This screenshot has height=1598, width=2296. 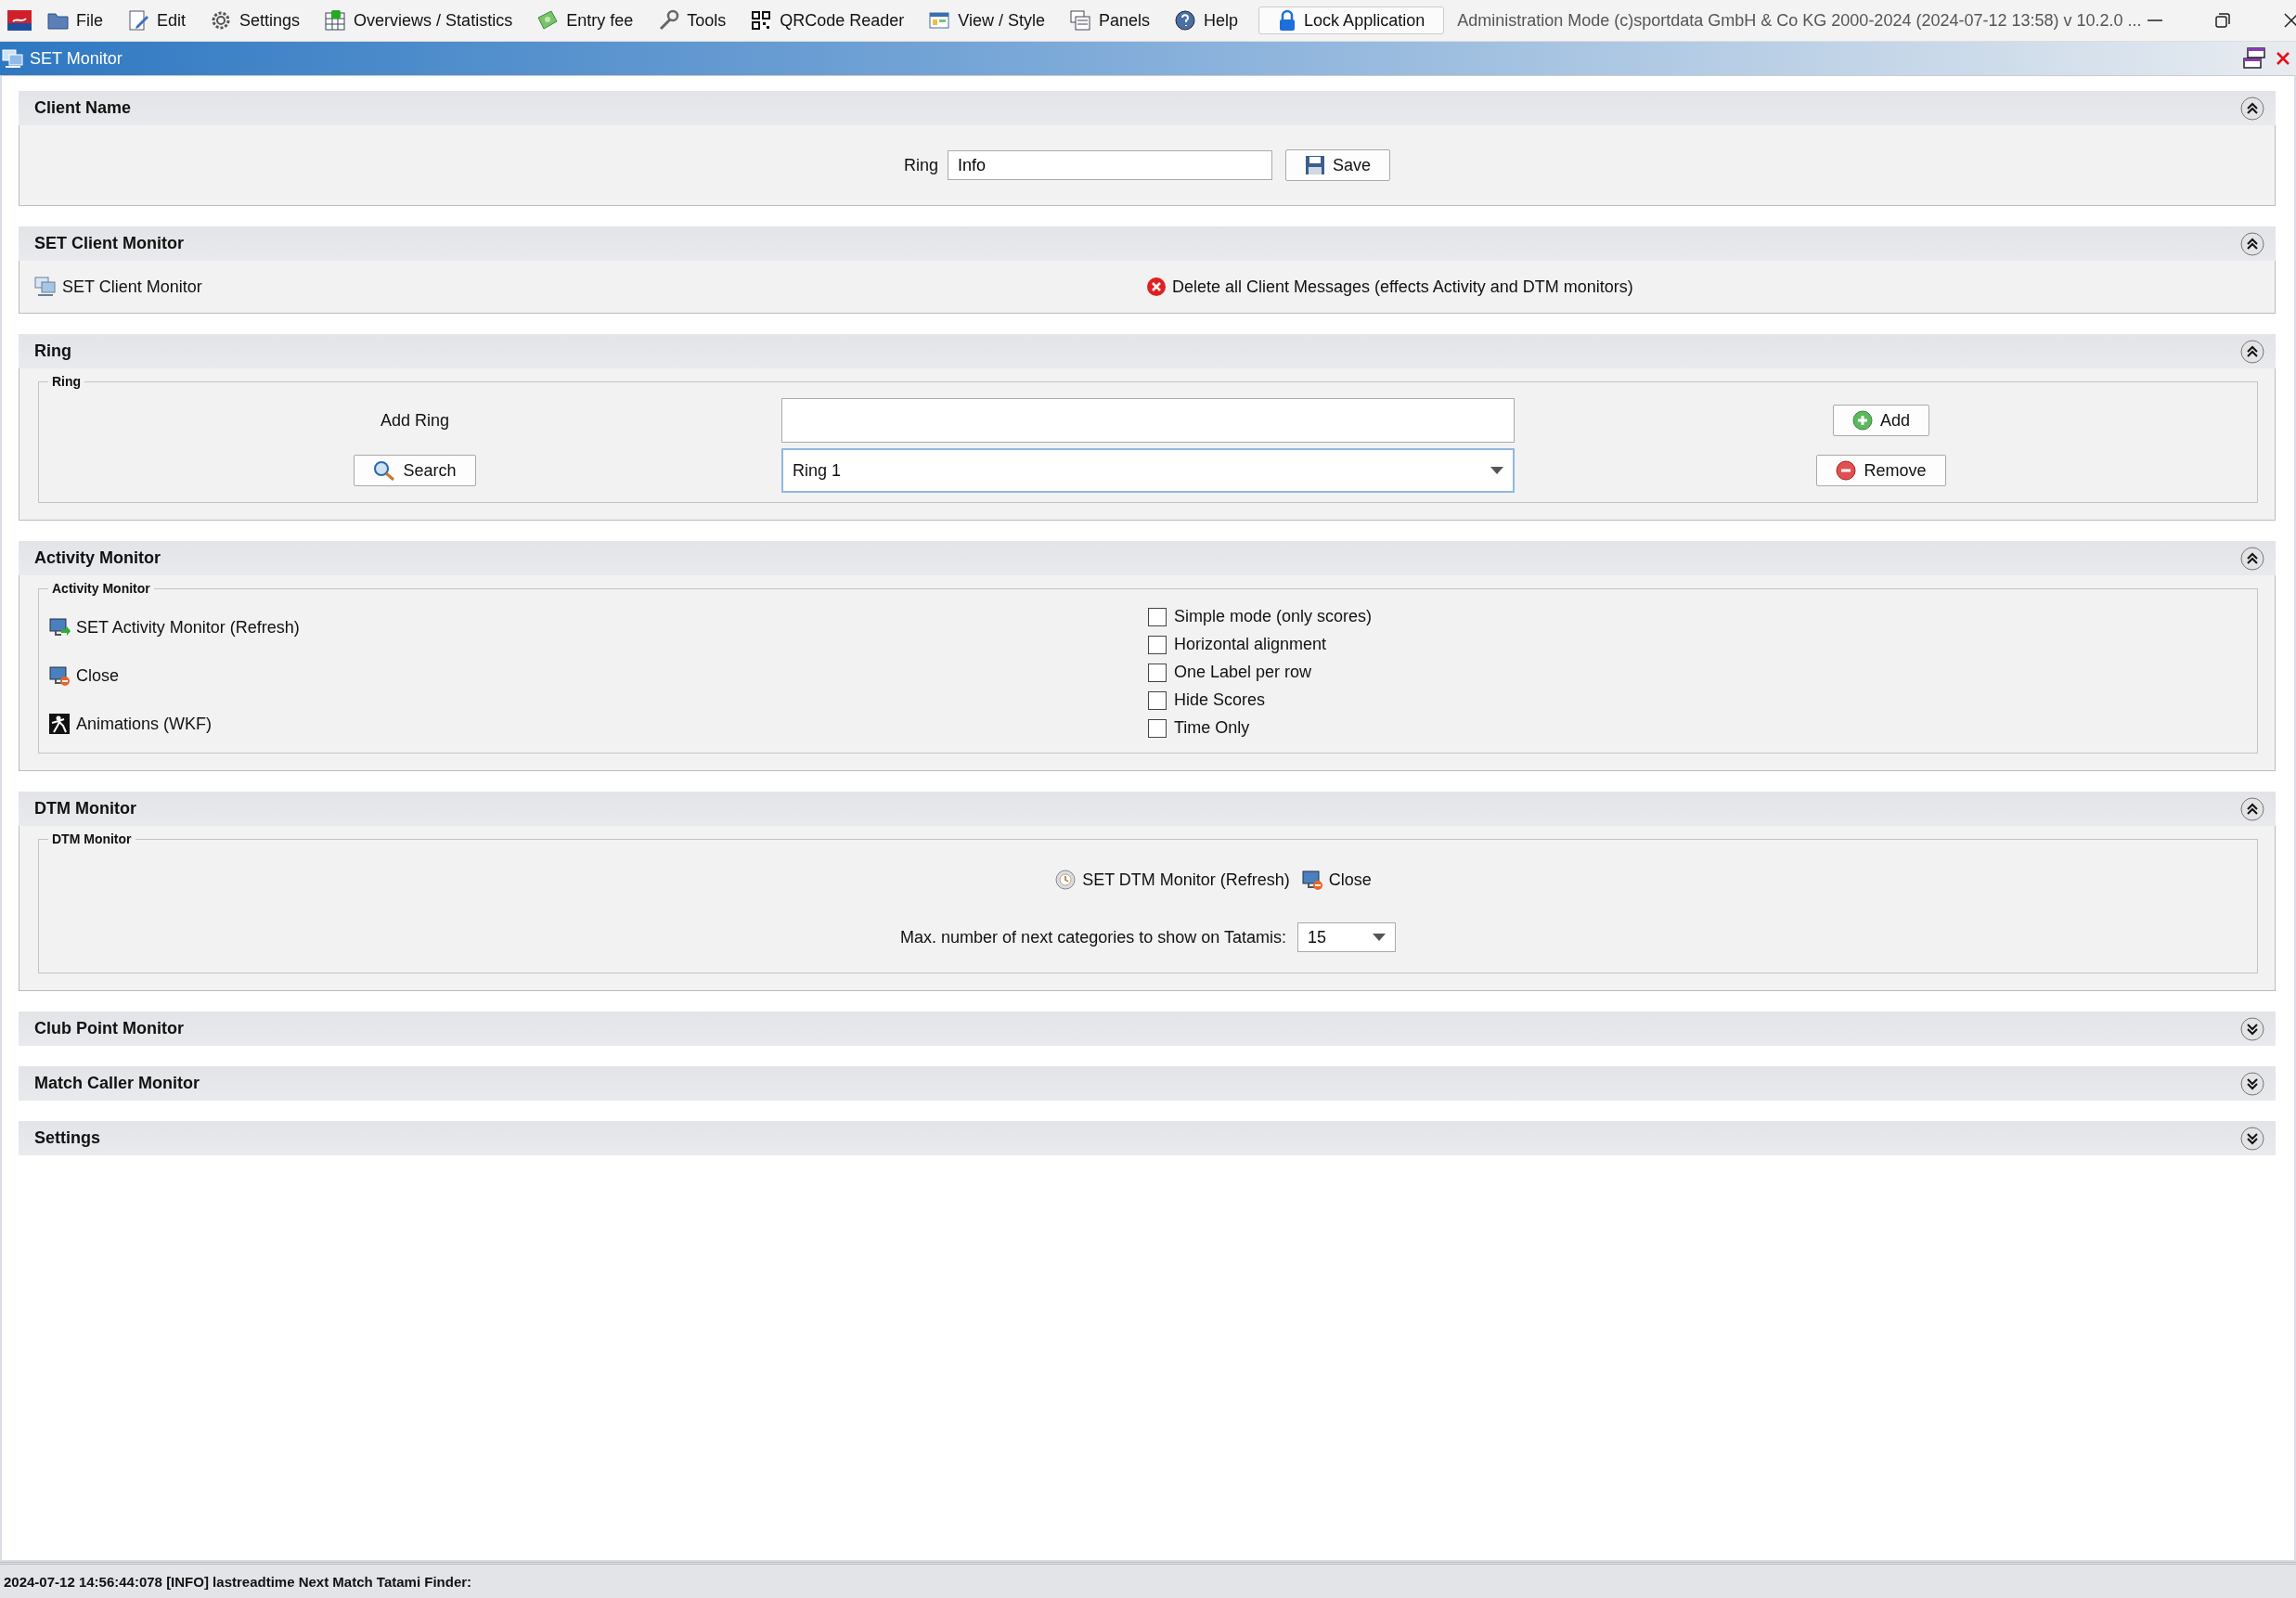 What do you see at coordinates (67, 381) in the screenshot?
I see `group-title: Ring` at bounding box center [67, 381].